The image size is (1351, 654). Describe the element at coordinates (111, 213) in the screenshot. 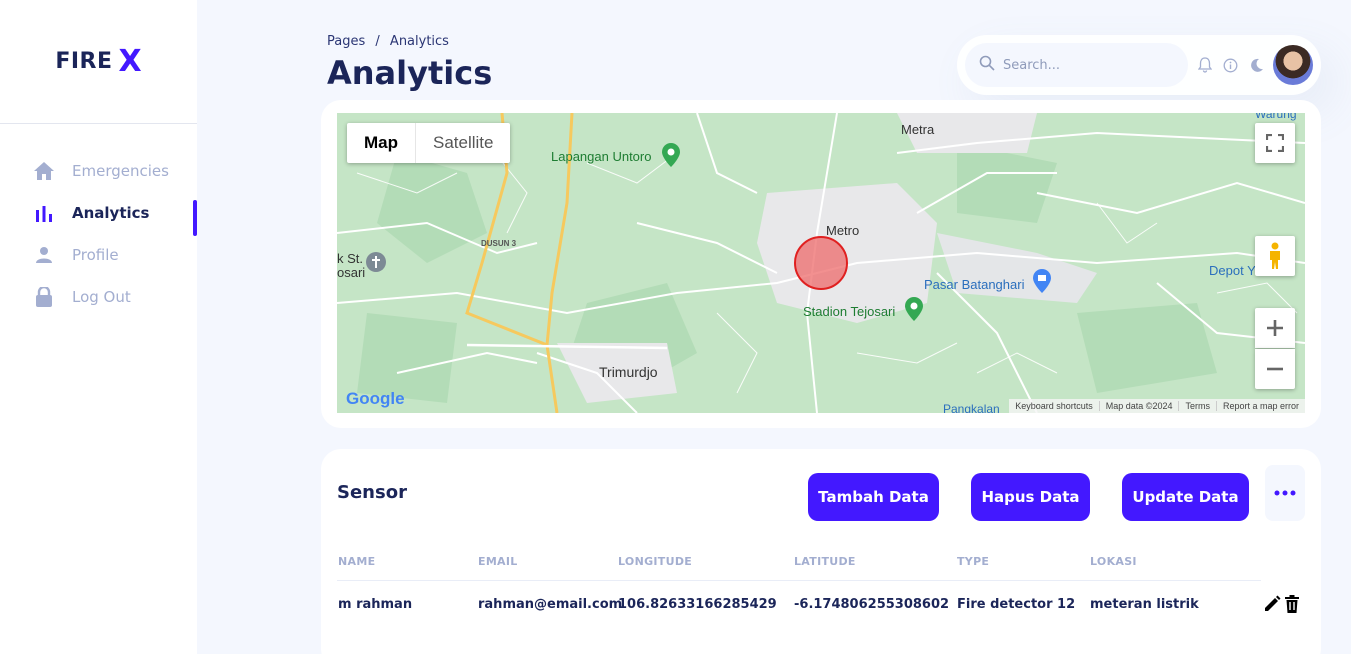

I see `sidebar-item-label: Analytics` at that location.